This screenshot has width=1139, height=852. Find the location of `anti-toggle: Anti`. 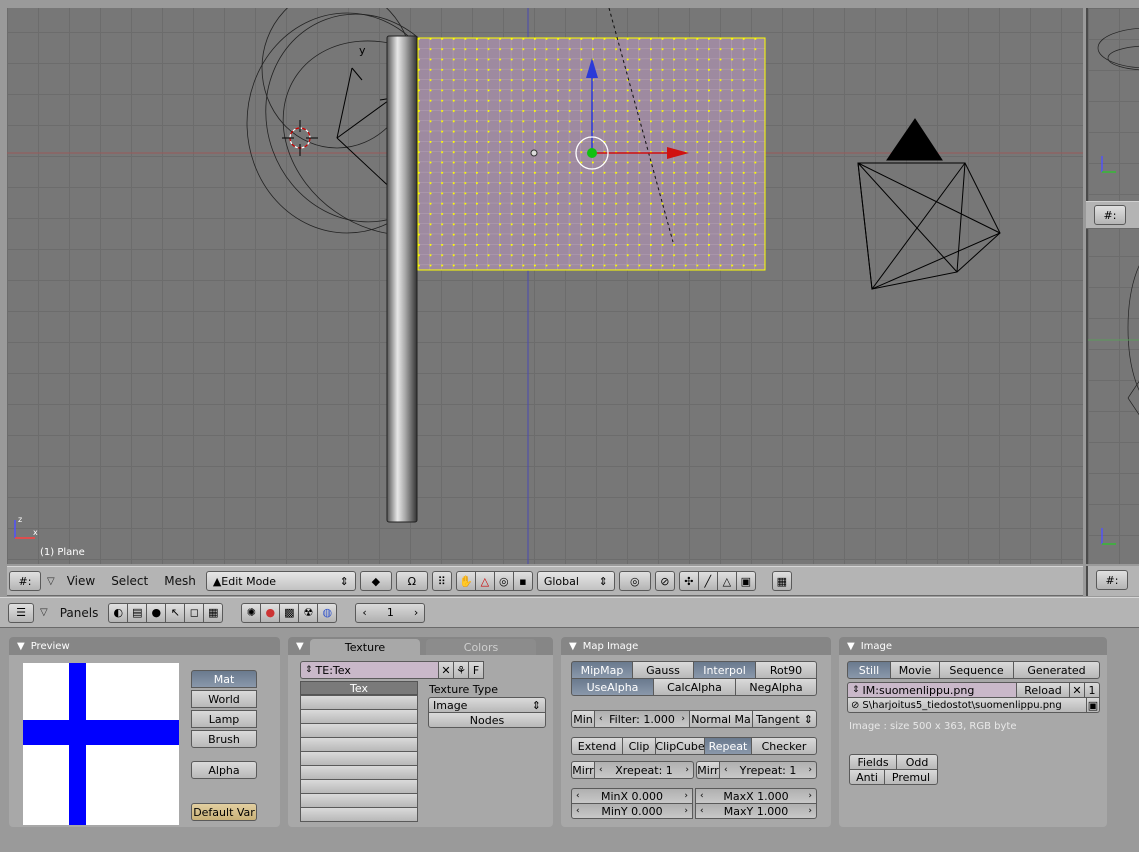

anti-toggle: Anti is located at coordinates (867, 777).